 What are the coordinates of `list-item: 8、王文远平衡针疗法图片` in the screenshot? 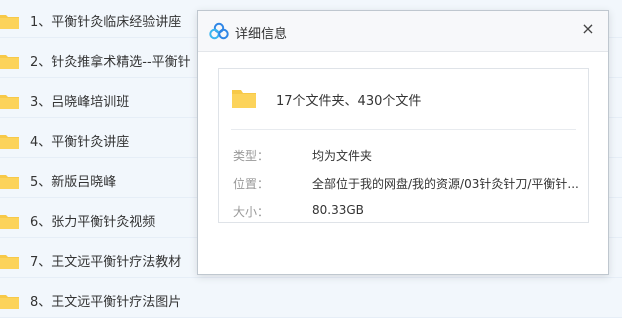 It's located at (311, 301).